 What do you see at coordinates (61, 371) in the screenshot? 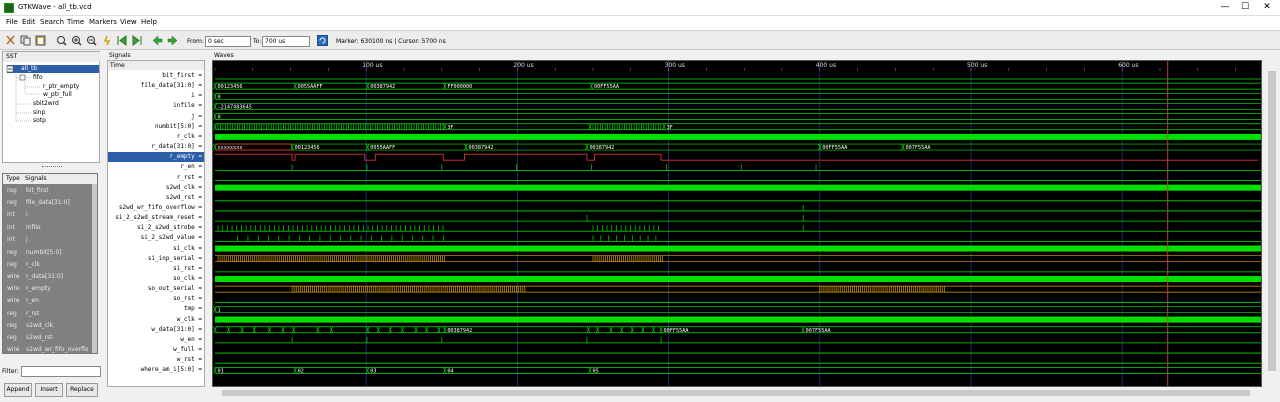
I see `filter-input` at bounding box center [61, 371].